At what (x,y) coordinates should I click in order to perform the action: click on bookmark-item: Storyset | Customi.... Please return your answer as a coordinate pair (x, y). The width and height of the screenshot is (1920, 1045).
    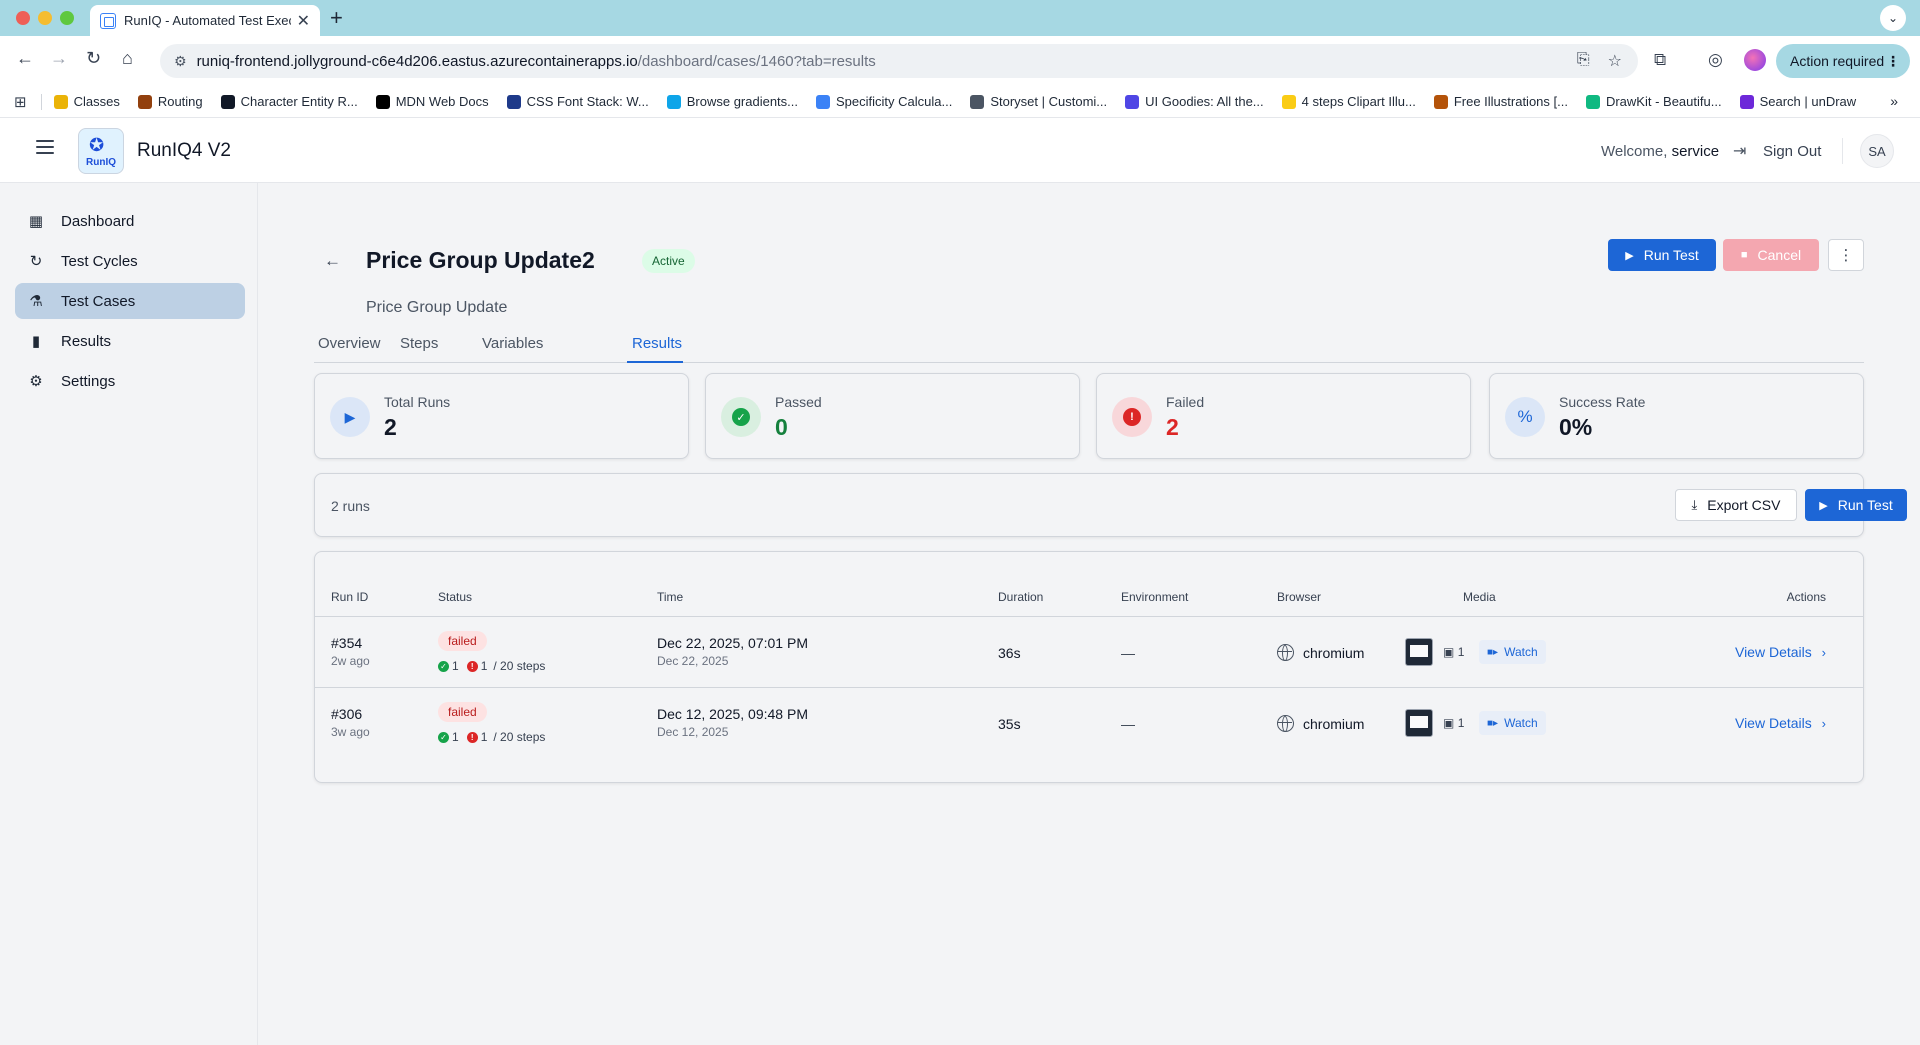
    Looking at the image, I should click on (1038, 101).